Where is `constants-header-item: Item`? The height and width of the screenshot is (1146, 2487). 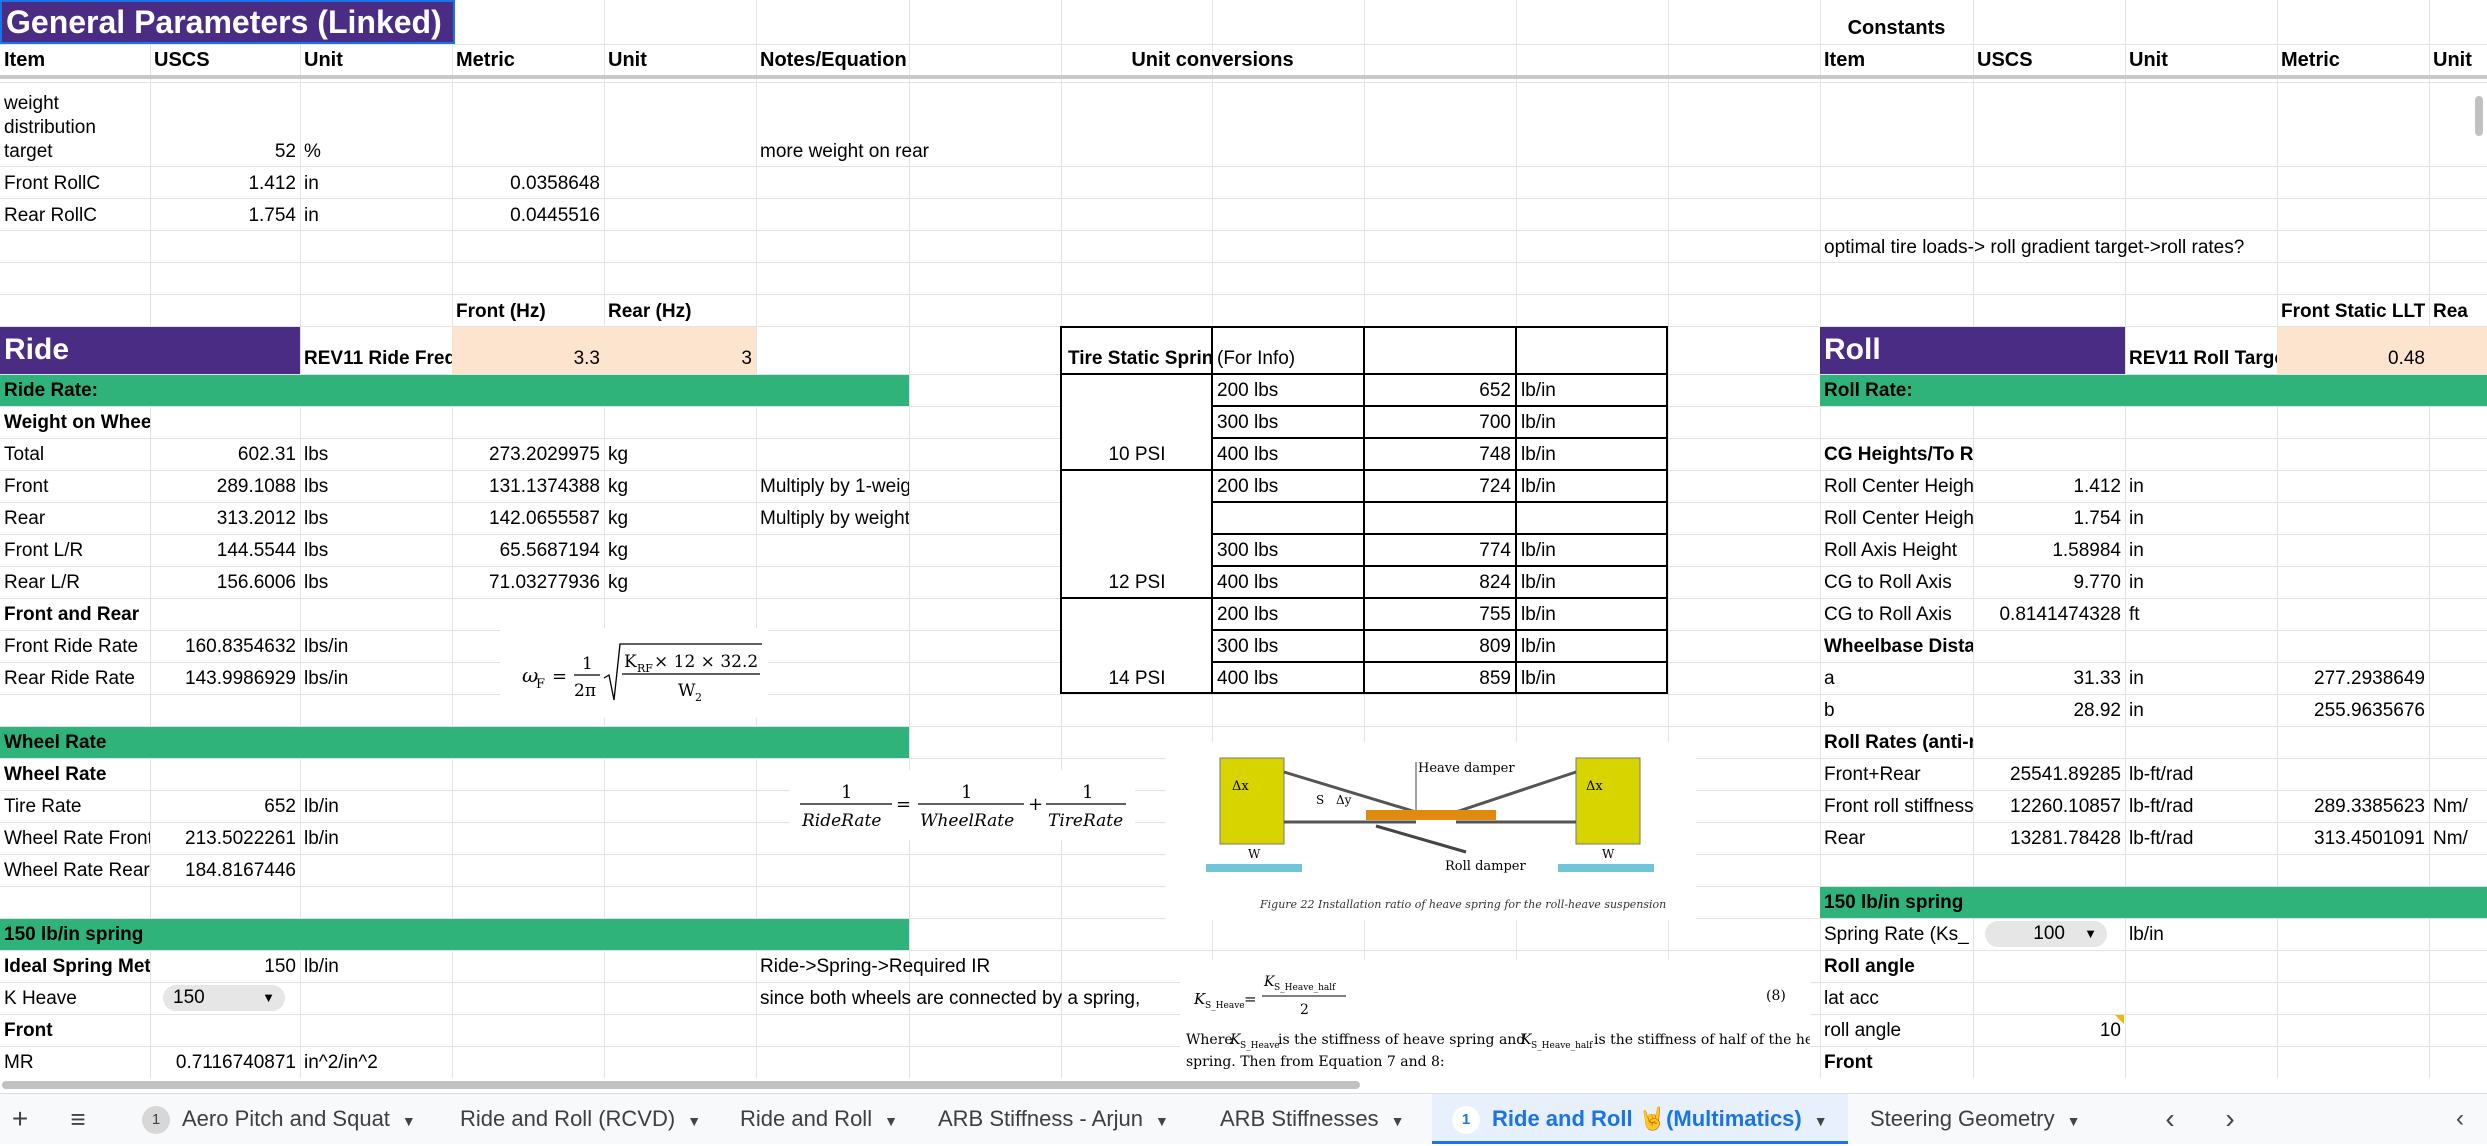 constants-header-item: Item is located at coordinates (1896, 60).